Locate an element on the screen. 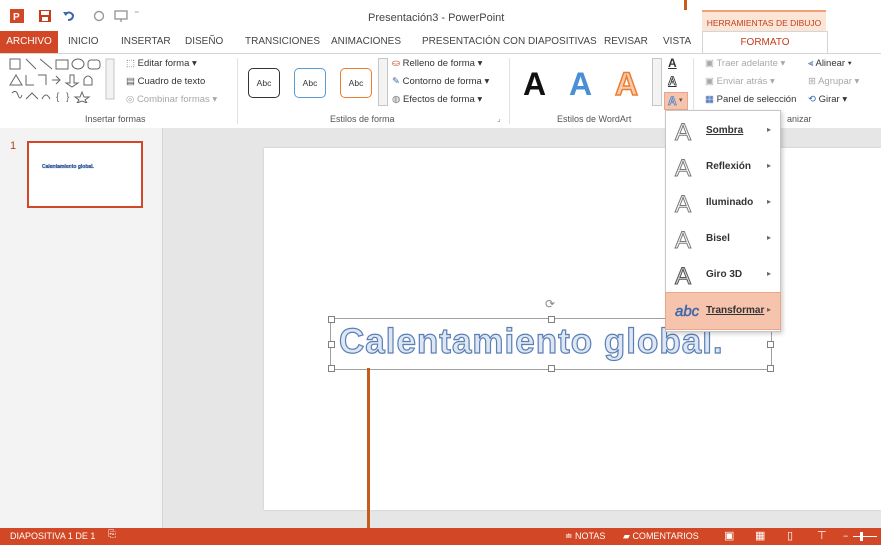 This screenshot has height=545, width=881. zoom-out-icon: − is located at coordinates (845, 536).